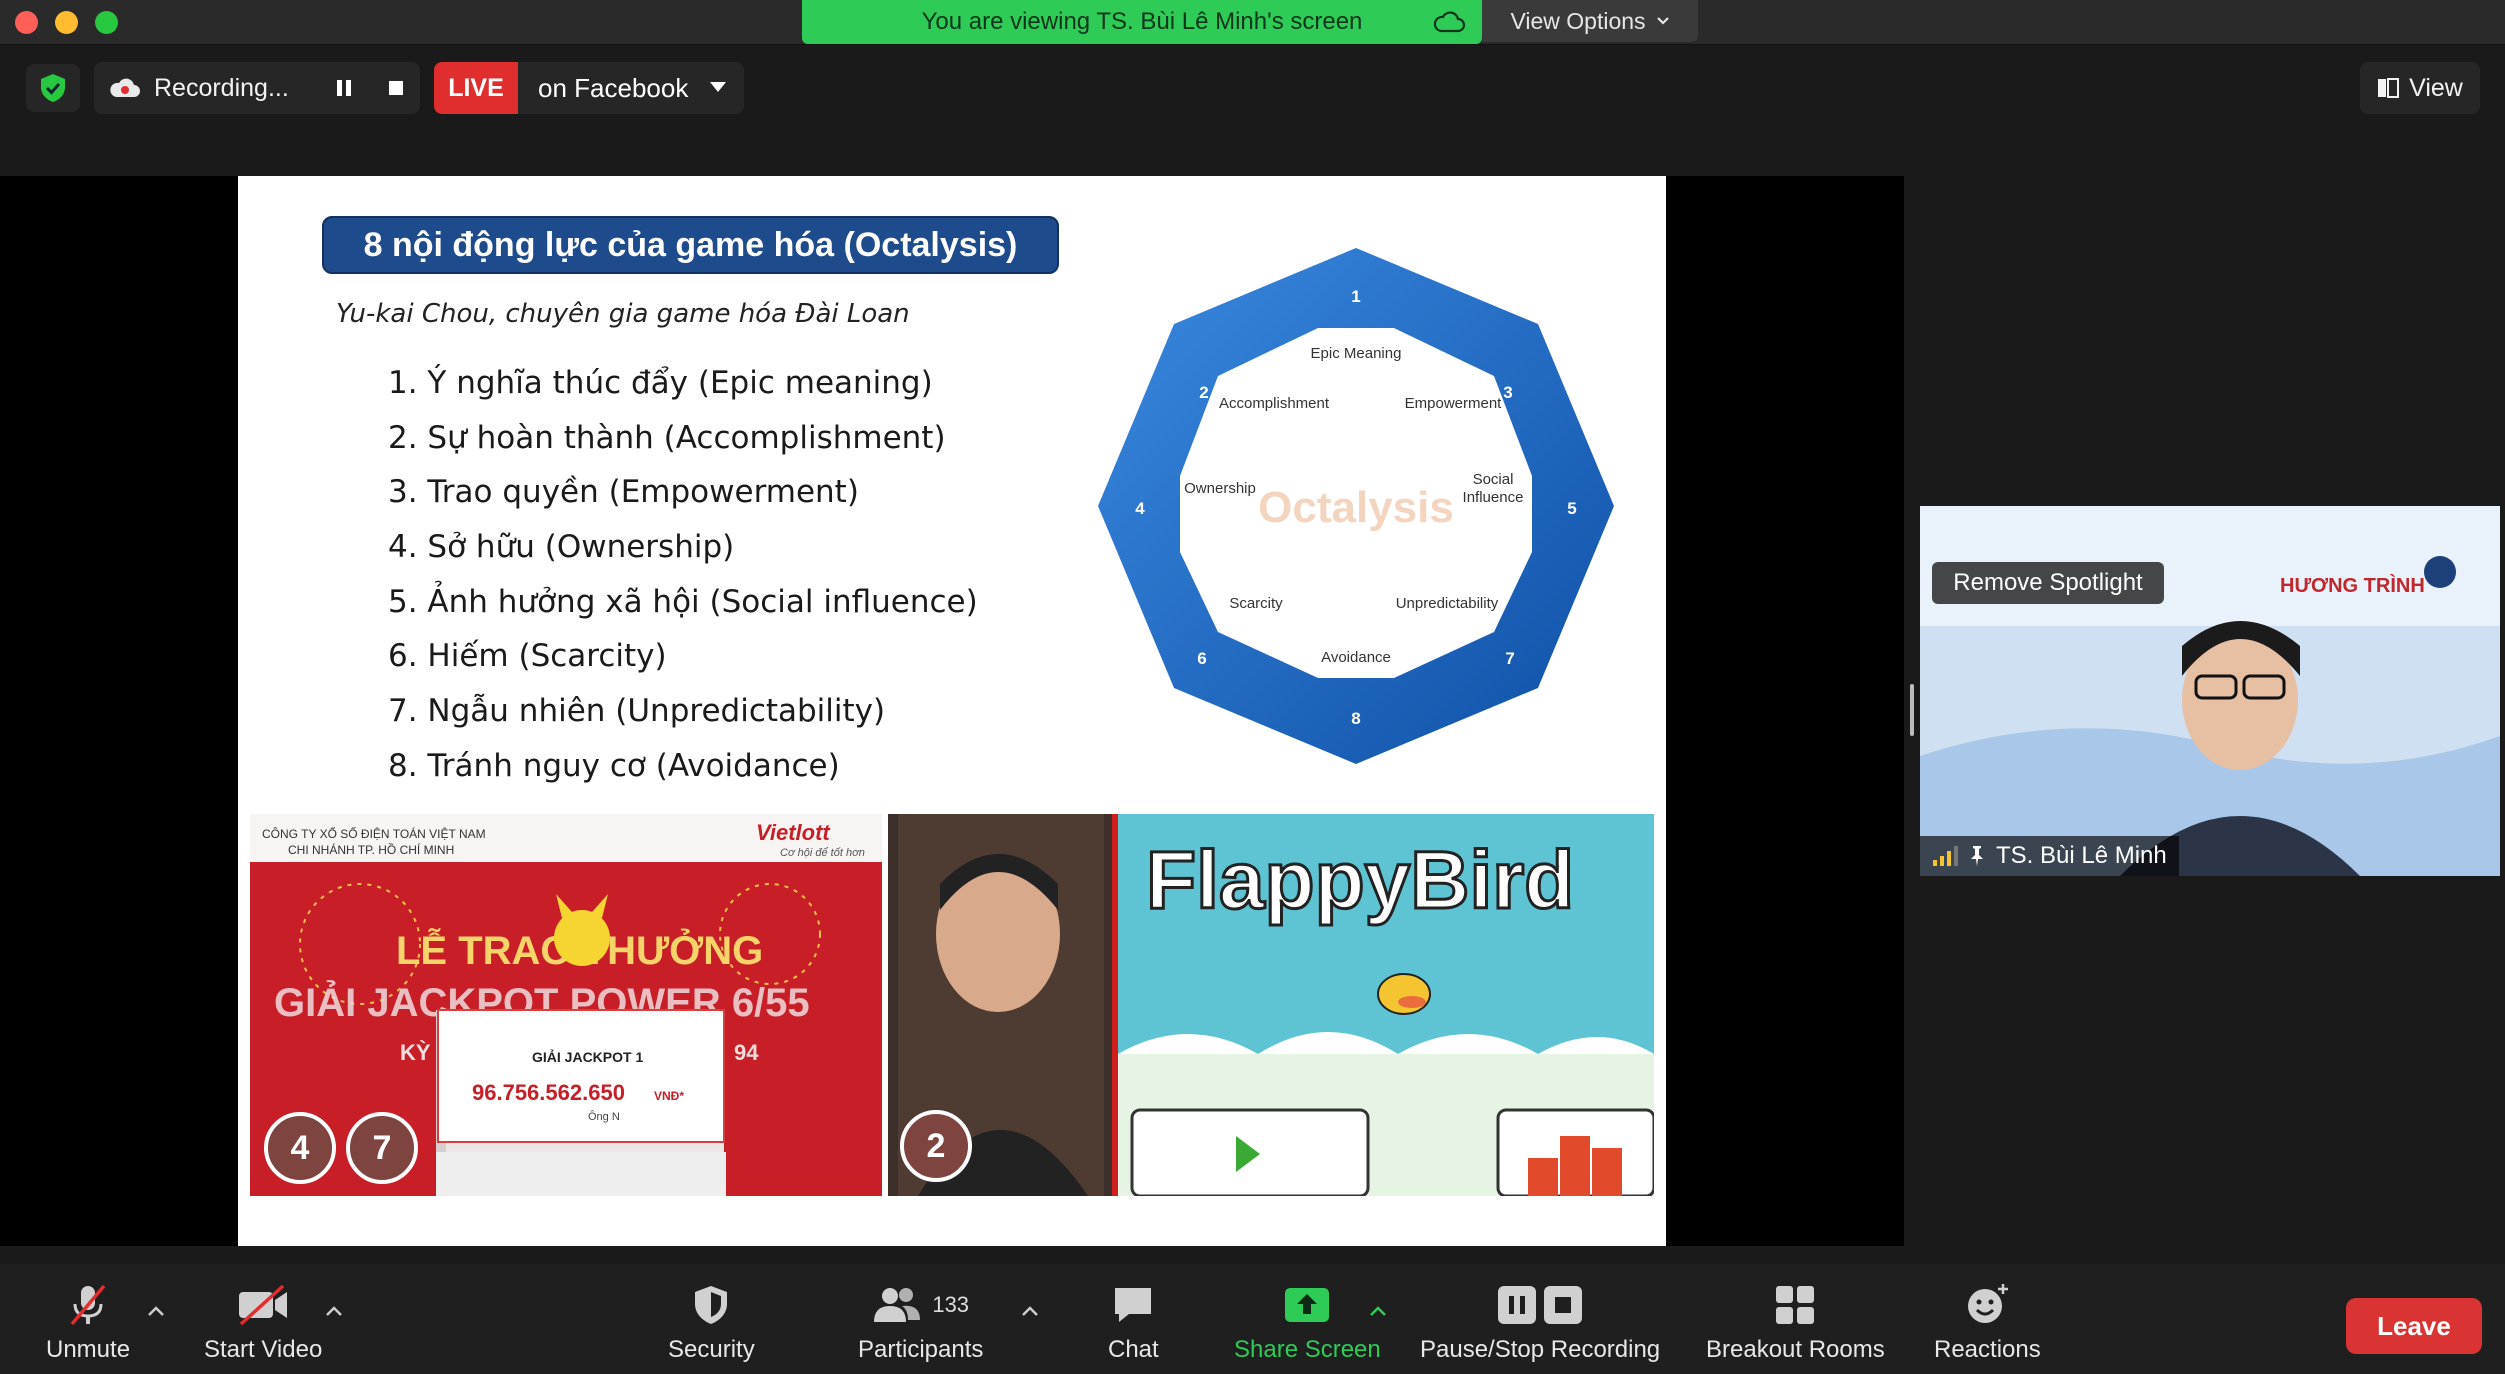 Image resolution: width=2505 pixels, height=1374 pixels. Describe the element at coordinates (1540, 1349) in the screenshot. I see `pause-stop-label: Pause/Stop Recording` at that location.